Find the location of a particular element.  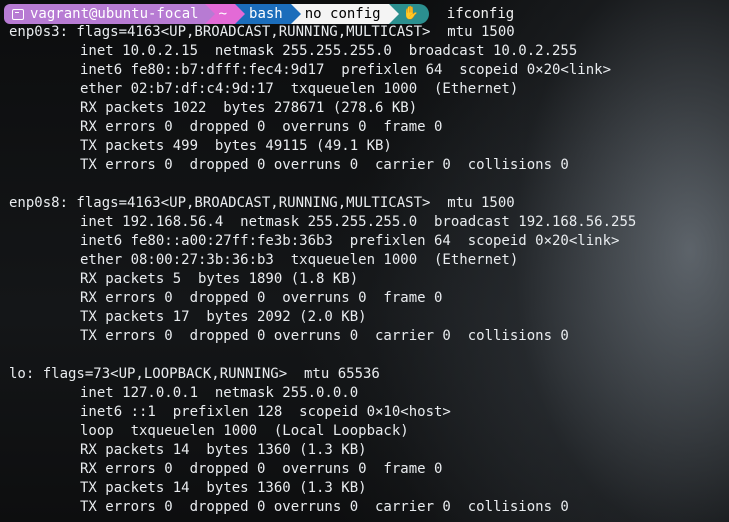

output-line: inet 127.0.0.1 netmask 255.0.0.0 is located at coordinates (219, 393).